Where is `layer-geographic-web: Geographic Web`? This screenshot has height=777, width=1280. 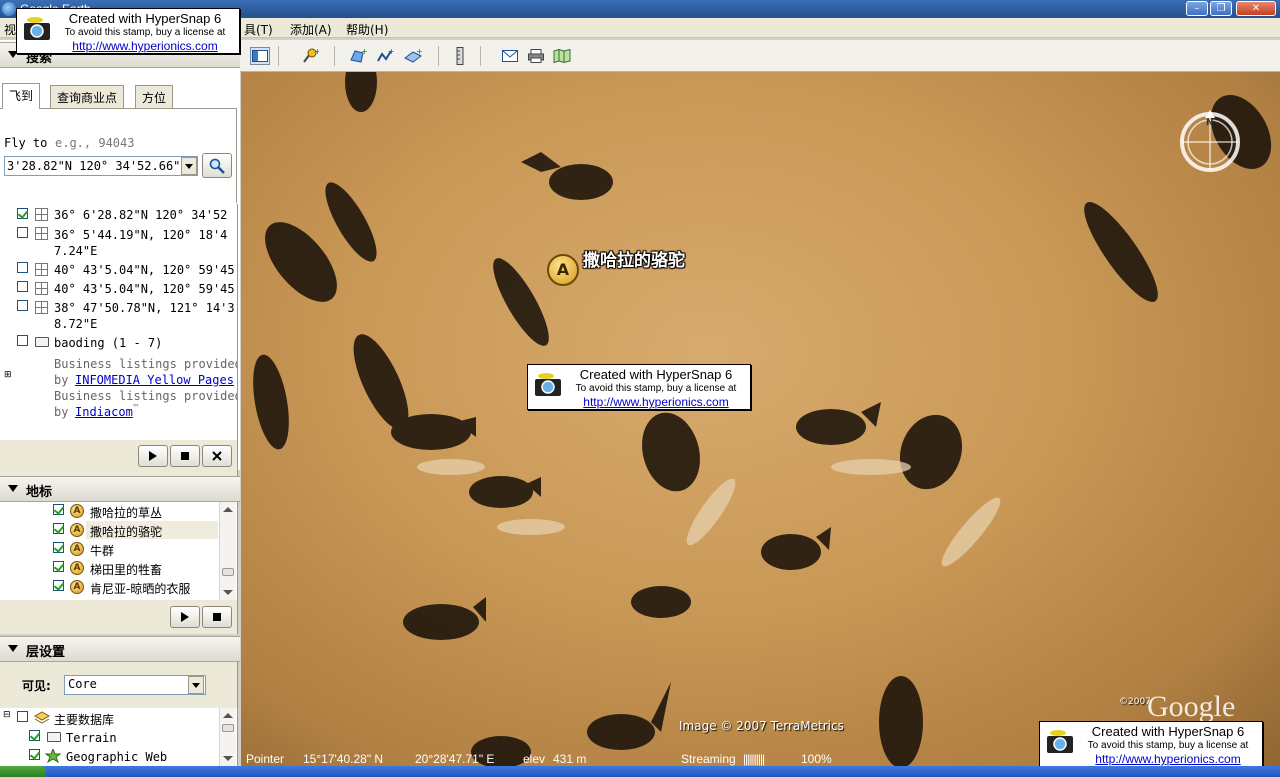 layer-geographic-web: Geographic Web is located at coordinates (116, 757).